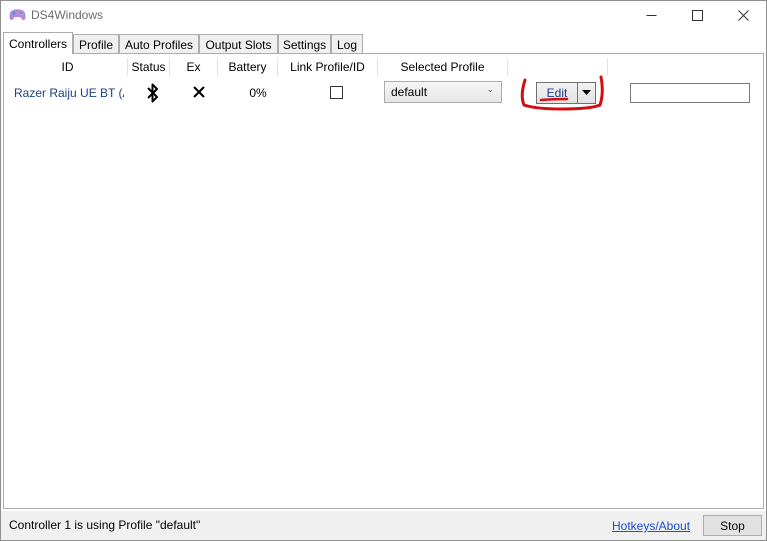  Describe the element at coordinates (105, 525) in the screenshot. I see `status-message: Controller 1 is using Profile "default"` at that location.